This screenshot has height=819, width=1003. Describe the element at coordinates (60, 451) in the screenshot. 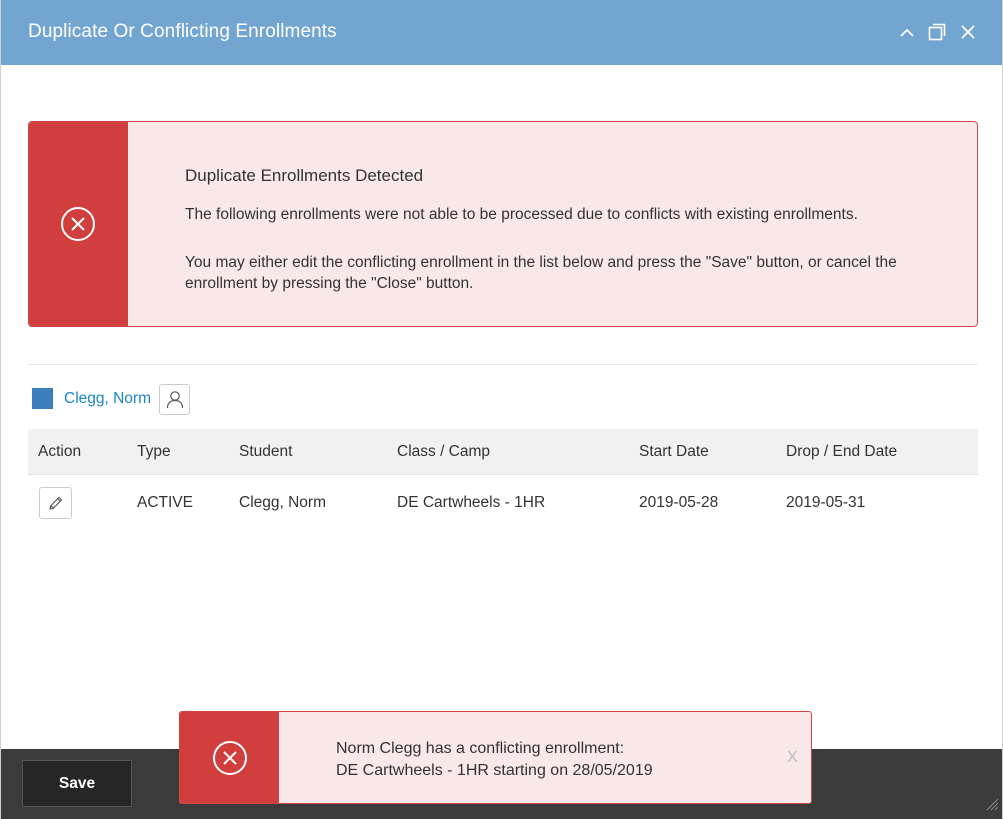

I see `column-header-action: Action` at that location.